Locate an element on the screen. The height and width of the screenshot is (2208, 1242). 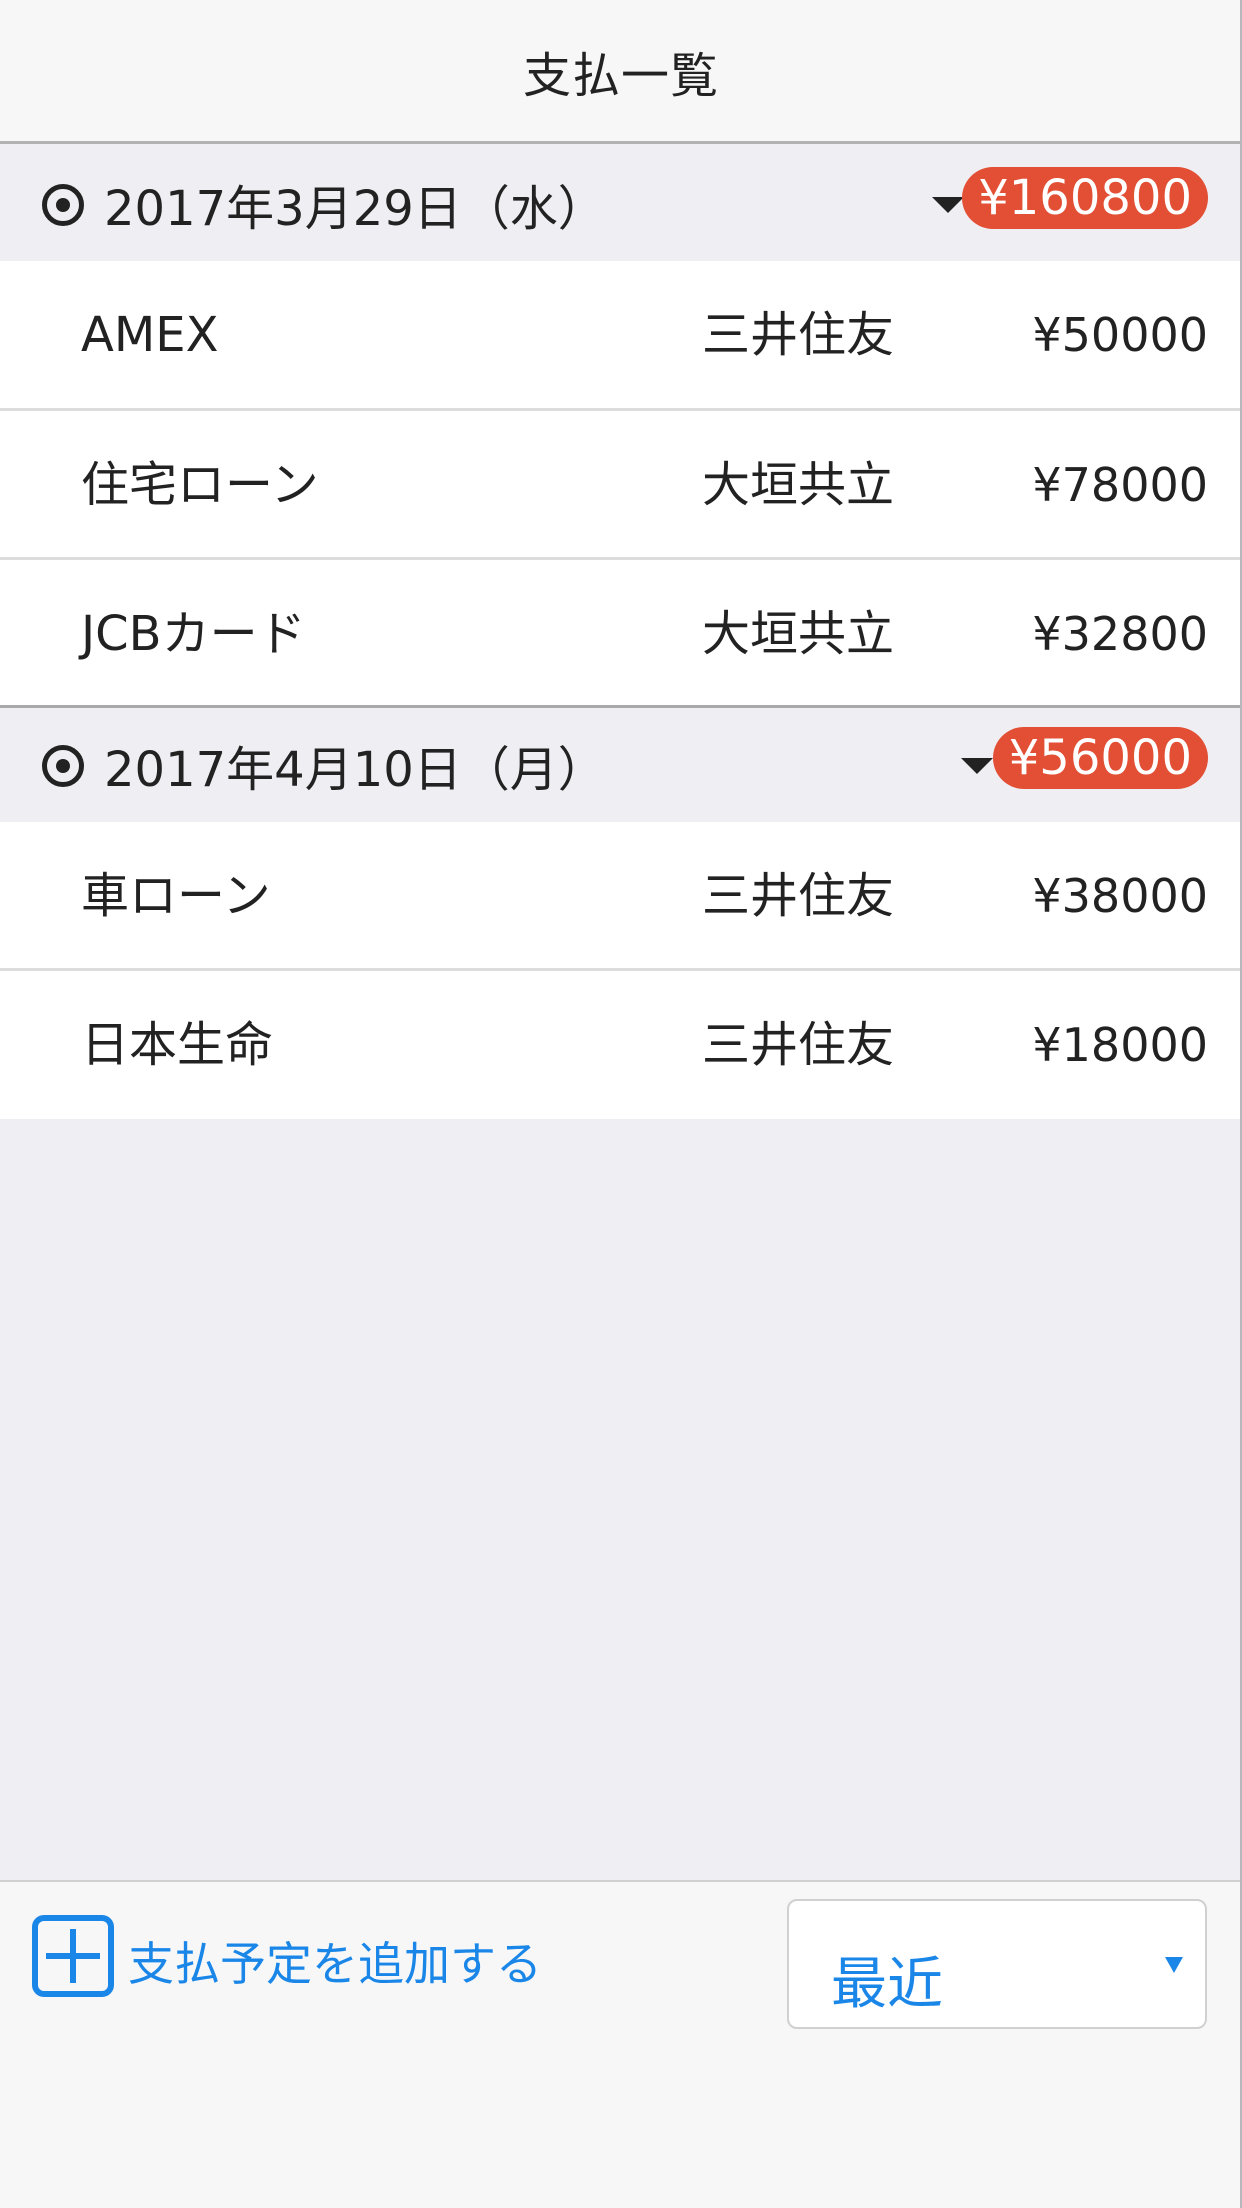
section-header-march-29: 2017年3月29日（水） ¥160800 is located at coordinates (621, 204).